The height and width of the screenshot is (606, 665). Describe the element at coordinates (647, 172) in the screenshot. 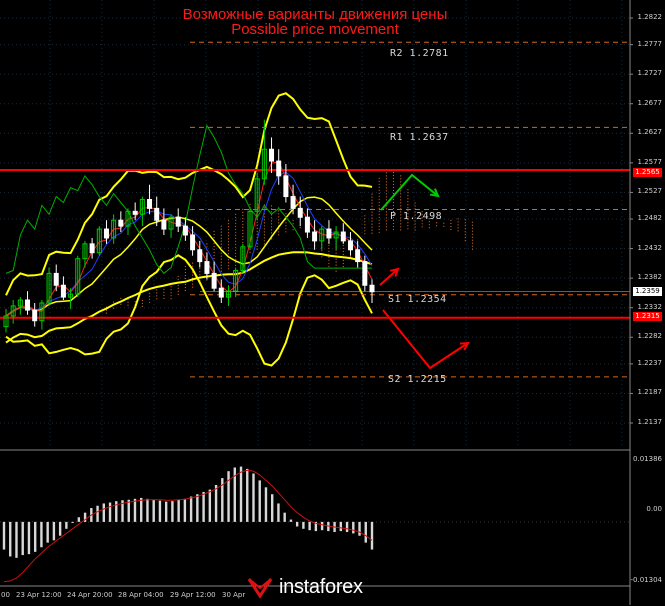

I see `price-tag-upper: 1.2565` at that location.